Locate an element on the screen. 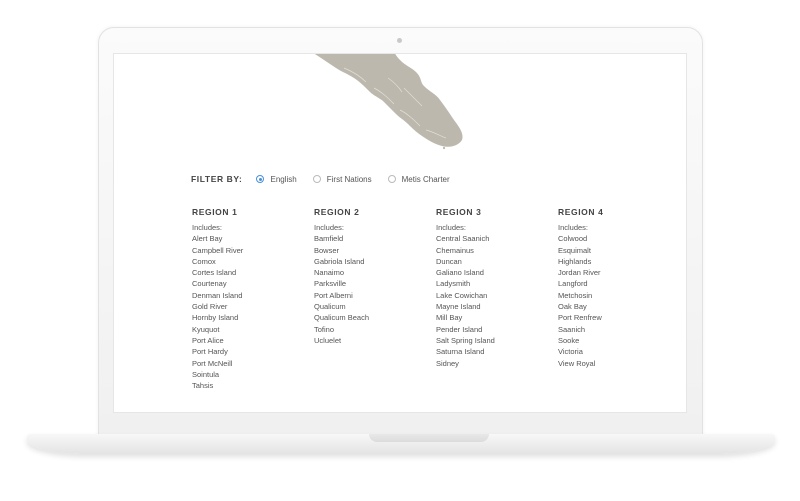  region-location-item: Kyuquot is located at coordinates (206, 329).